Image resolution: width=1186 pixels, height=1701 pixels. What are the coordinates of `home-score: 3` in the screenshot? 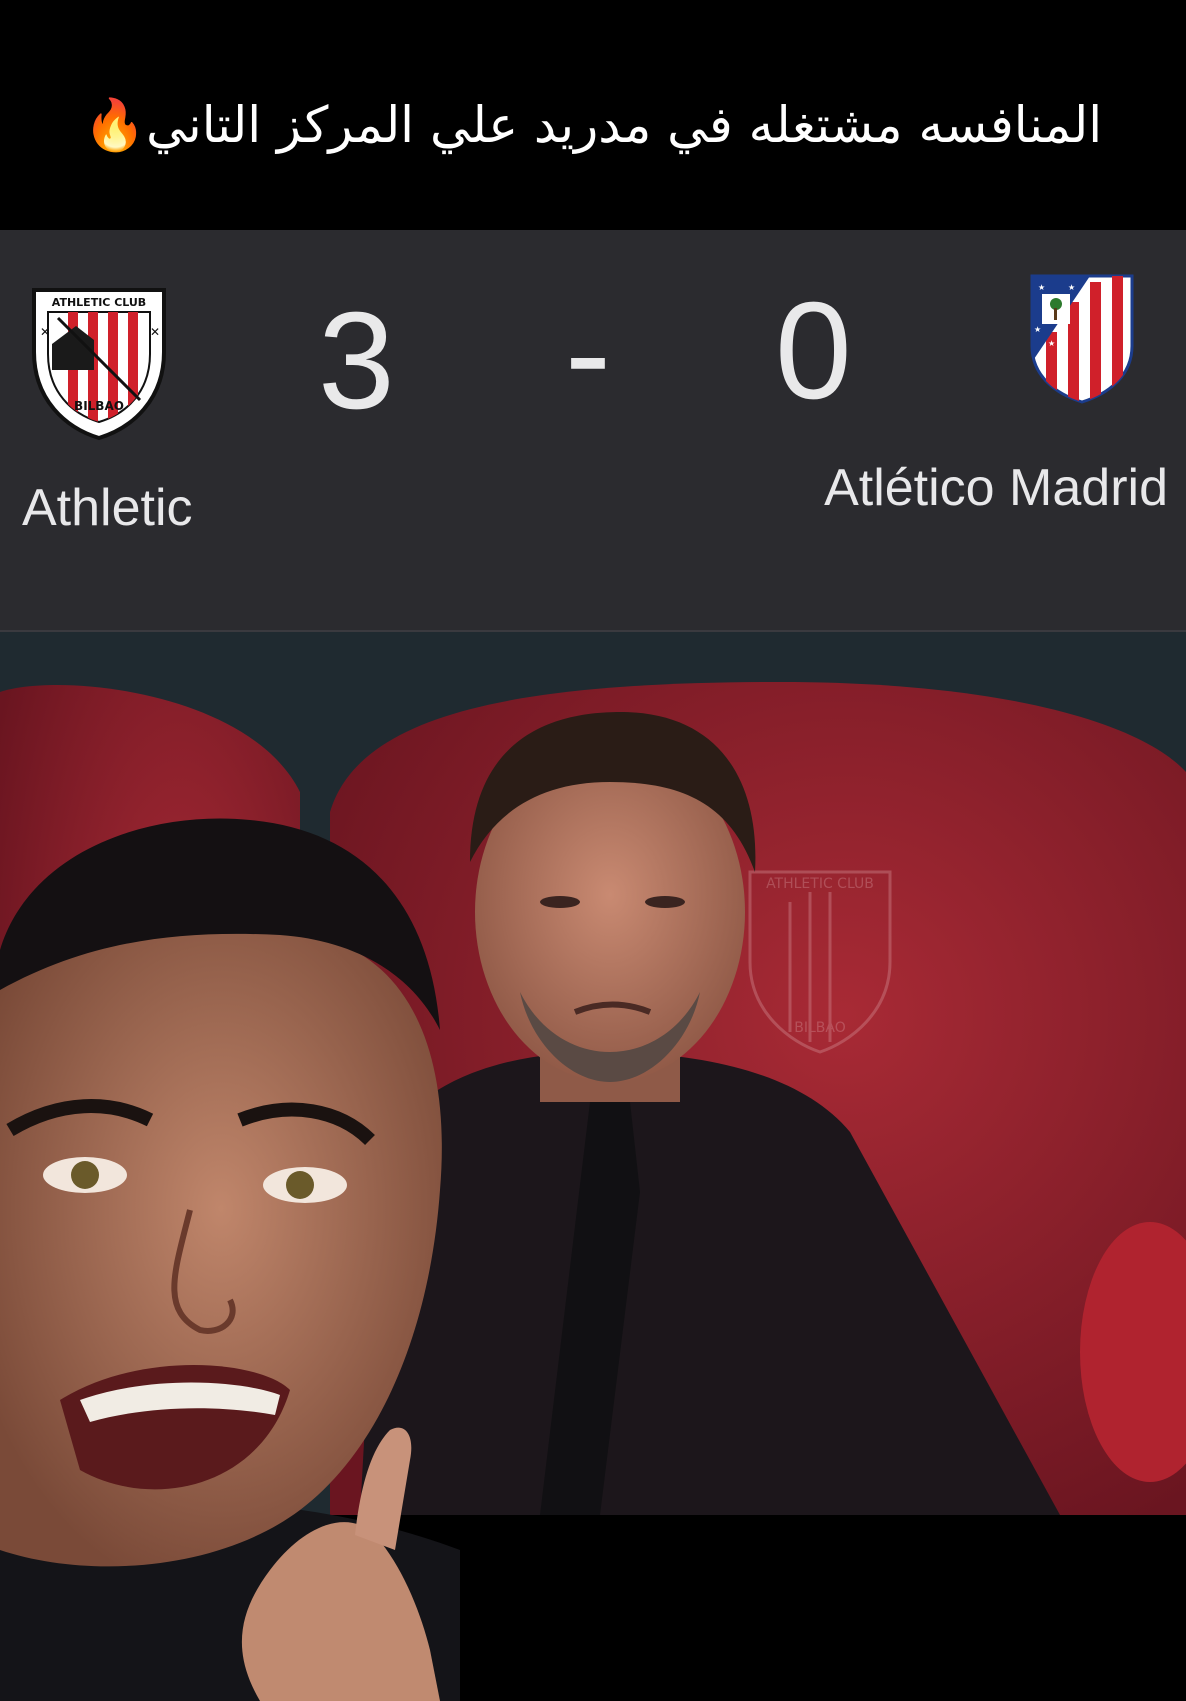 It's located at (356, 361).